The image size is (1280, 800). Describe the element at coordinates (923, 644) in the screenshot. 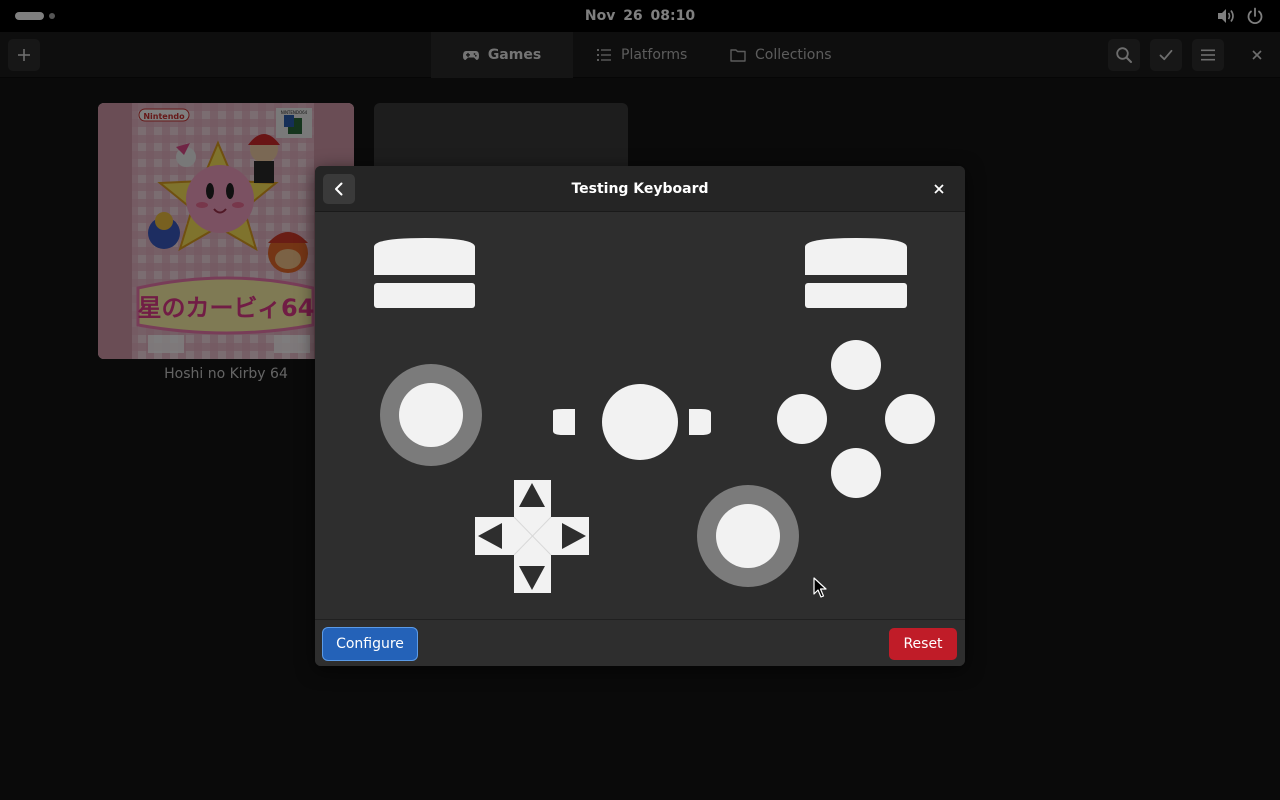

I see `reset-button: Reset` at that location.